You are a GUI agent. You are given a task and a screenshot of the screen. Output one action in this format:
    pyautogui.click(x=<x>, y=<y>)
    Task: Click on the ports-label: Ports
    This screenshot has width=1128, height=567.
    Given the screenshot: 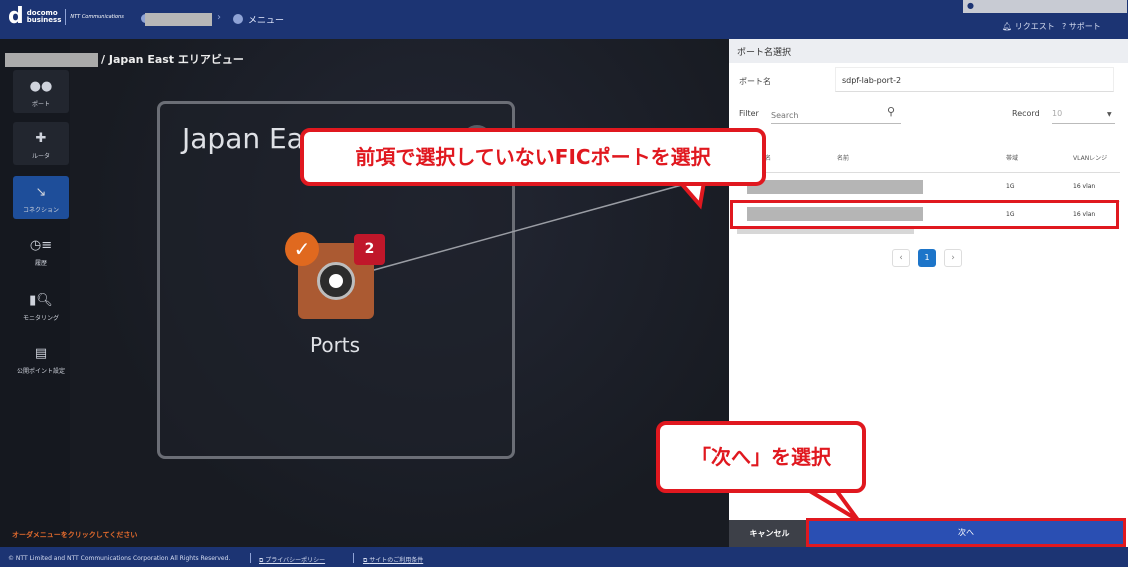 What is the action you would take?
    pyautogui.click(x=335, y=345)
    